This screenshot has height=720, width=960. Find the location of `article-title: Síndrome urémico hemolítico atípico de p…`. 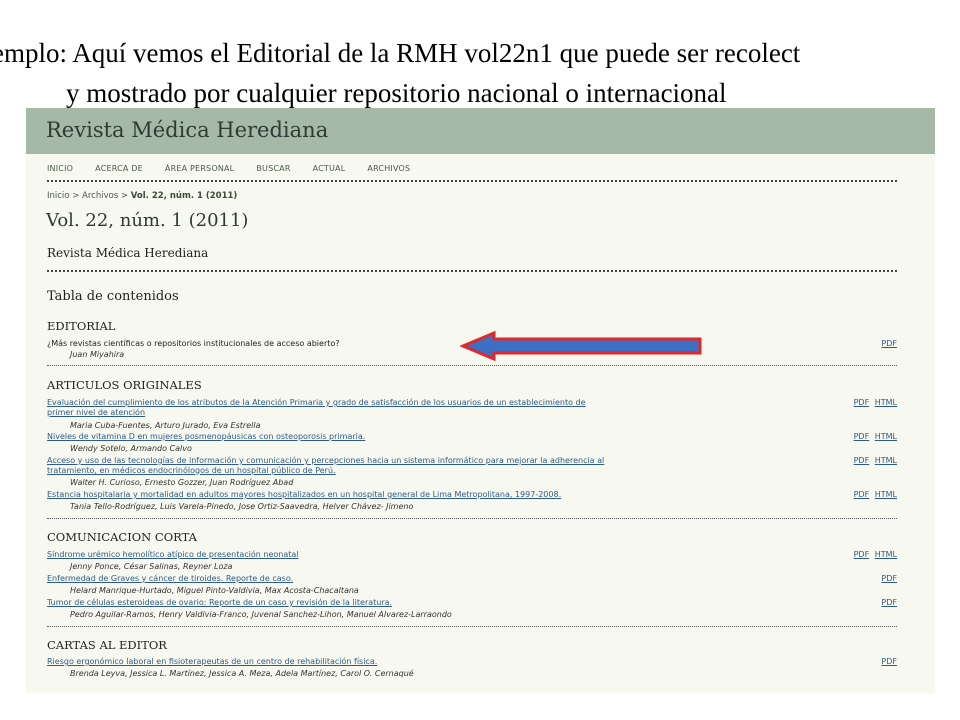

article-title: Síndrome urémico hemolítico atípico de p… is located at coordinates (327, 555).